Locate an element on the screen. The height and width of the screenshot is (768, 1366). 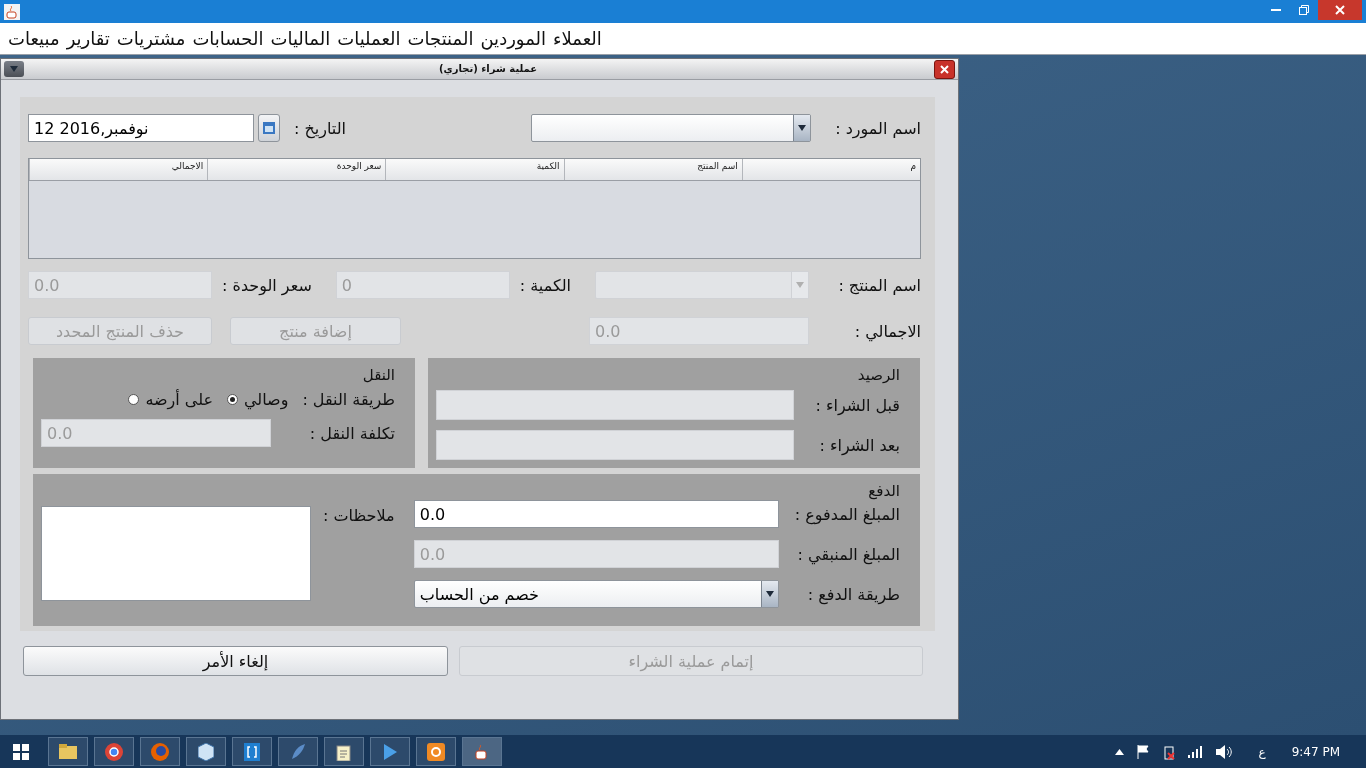
column-header: سعر الوحدة is located at coordinates (296, 169).